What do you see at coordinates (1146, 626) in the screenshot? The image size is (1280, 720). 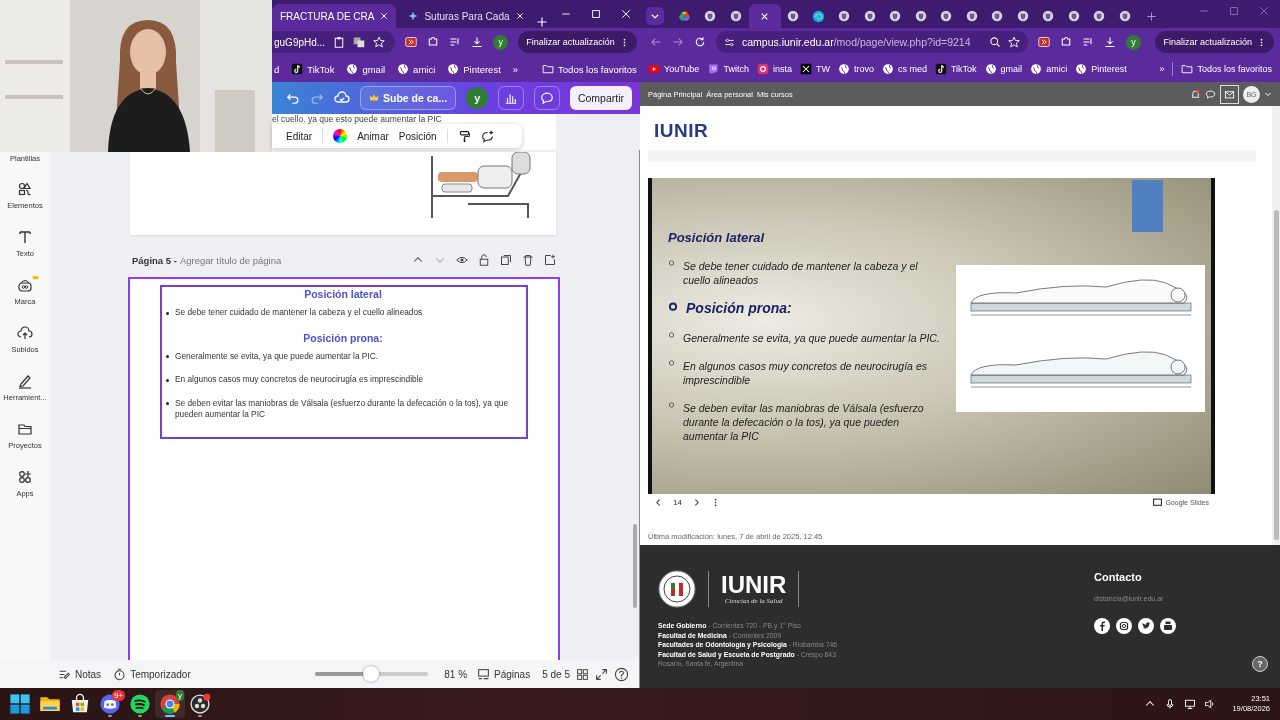 I see `bird-icon` at bounding box center [1146, 626].